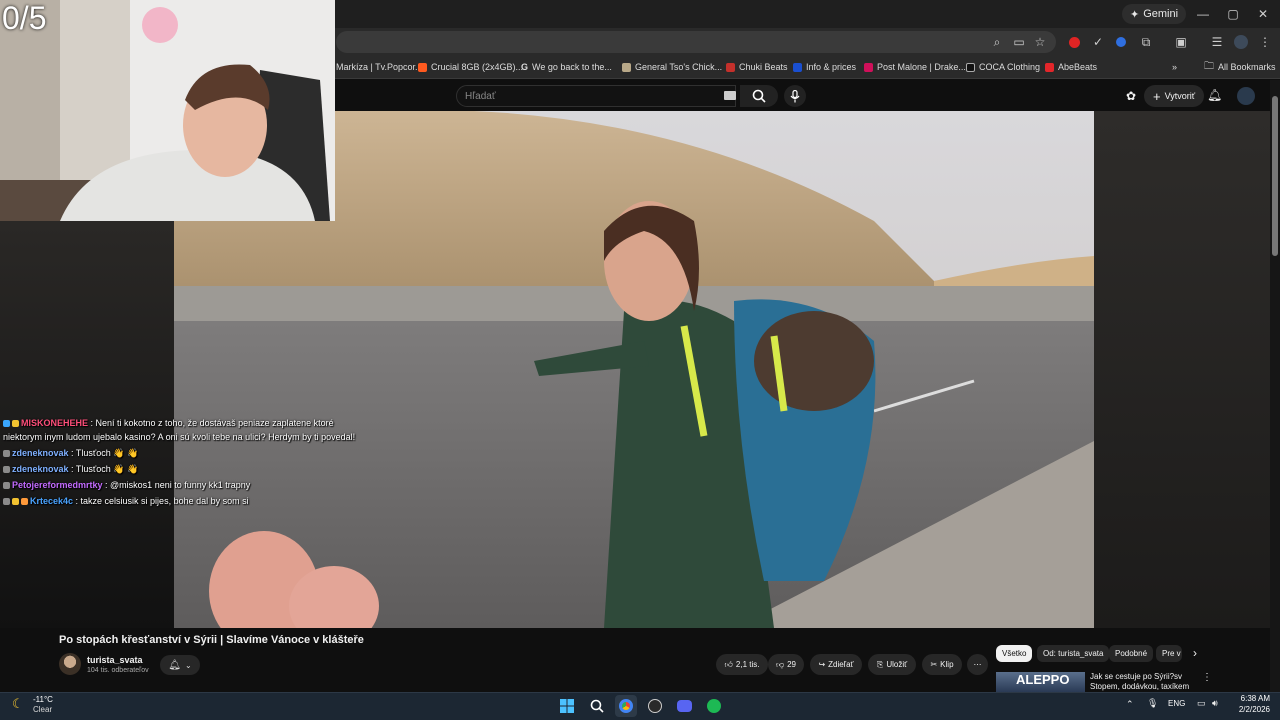 This screenshot has width=1280, height=720. Describe the element at coordinates (480, 96) in the screenshot. I see `search-placeholder: Hľadať` at that location.